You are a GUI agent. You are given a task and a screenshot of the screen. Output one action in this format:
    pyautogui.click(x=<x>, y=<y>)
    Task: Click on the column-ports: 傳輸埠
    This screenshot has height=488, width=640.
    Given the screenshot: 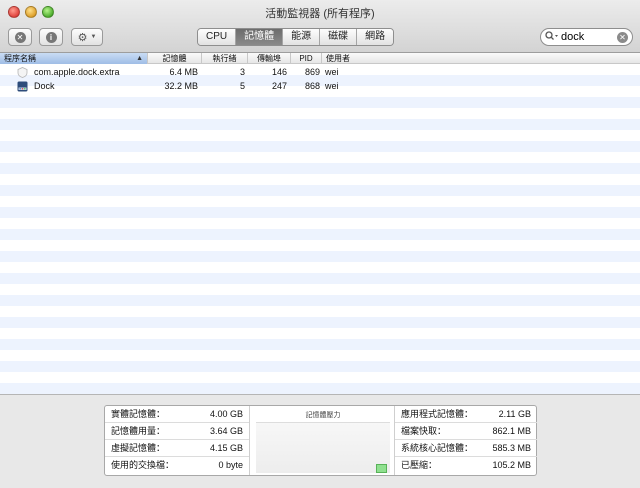 What is the action you would take?
    pyautogui.click(x=269, y=58)
    